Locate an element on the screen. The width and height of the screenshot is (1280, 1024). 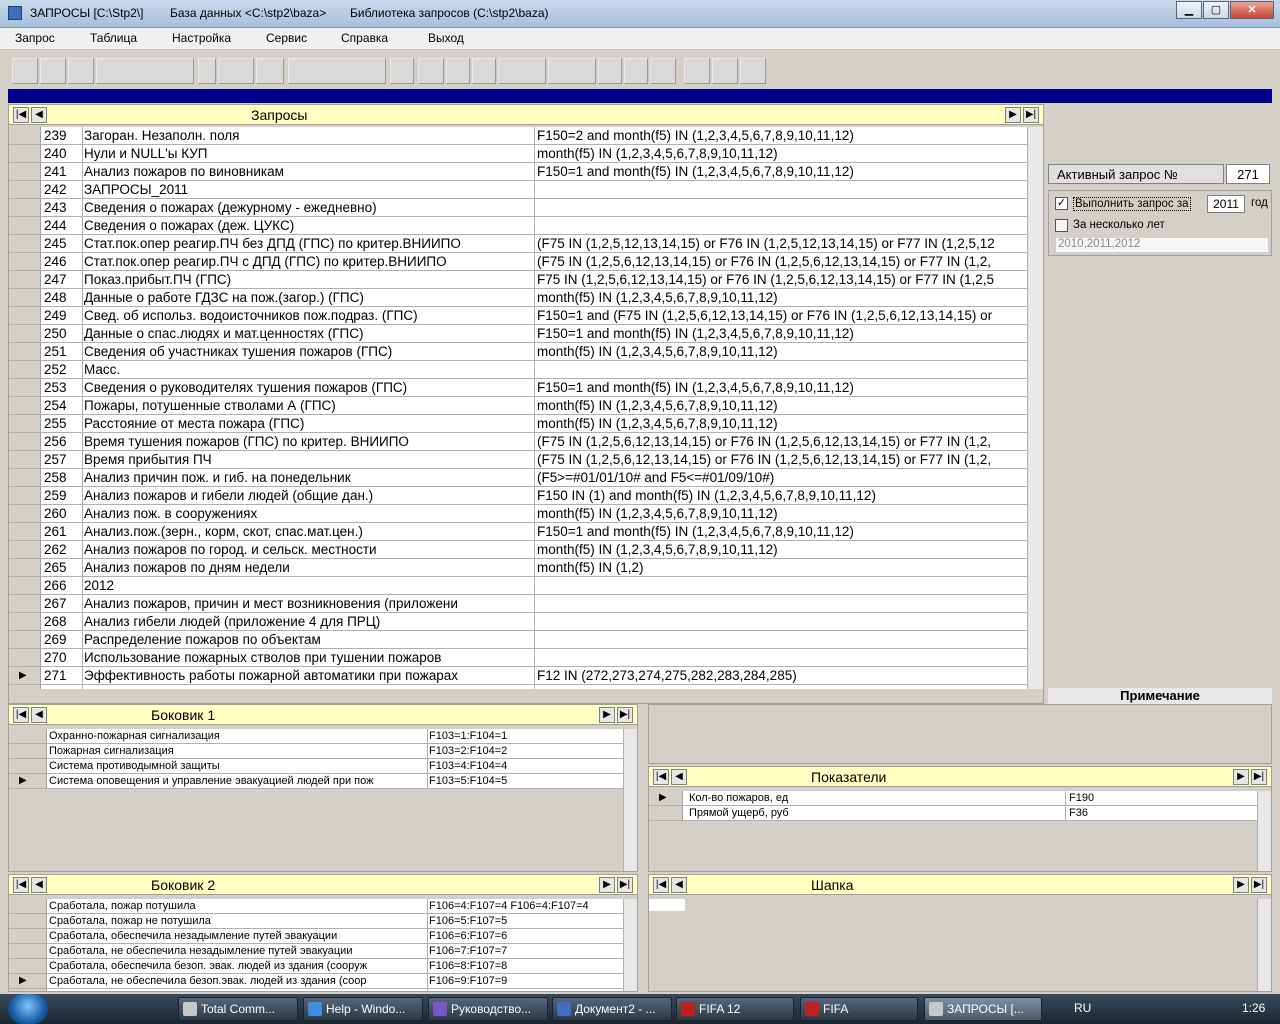
table-row: Пожарная сигнализация F103=2:F104=2 is located at coordinates (316, 751).